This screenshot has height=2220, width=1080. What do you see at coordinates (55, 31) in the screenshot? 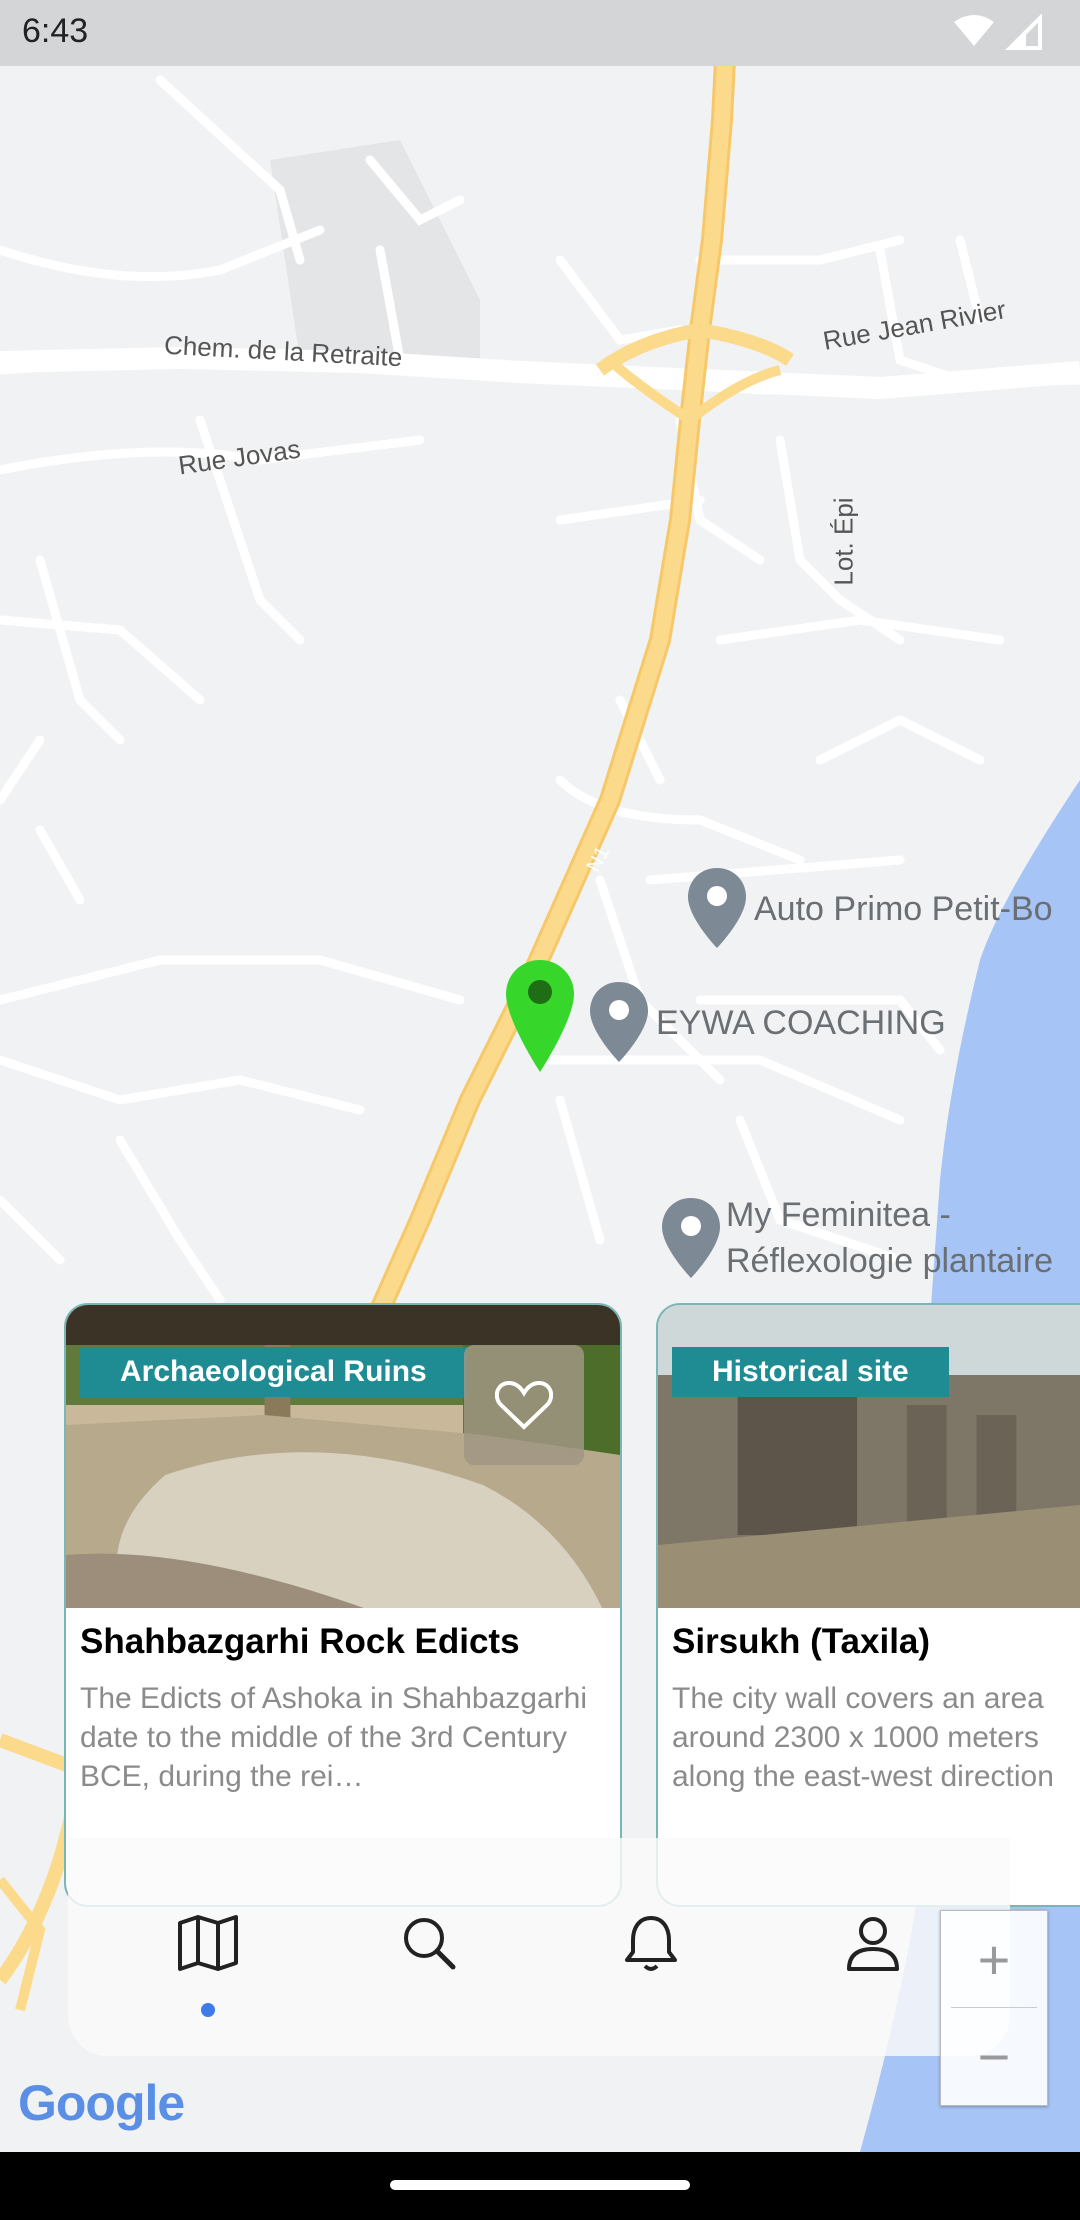
I see `status-time: 6:43` at bounding box center [55, 31].